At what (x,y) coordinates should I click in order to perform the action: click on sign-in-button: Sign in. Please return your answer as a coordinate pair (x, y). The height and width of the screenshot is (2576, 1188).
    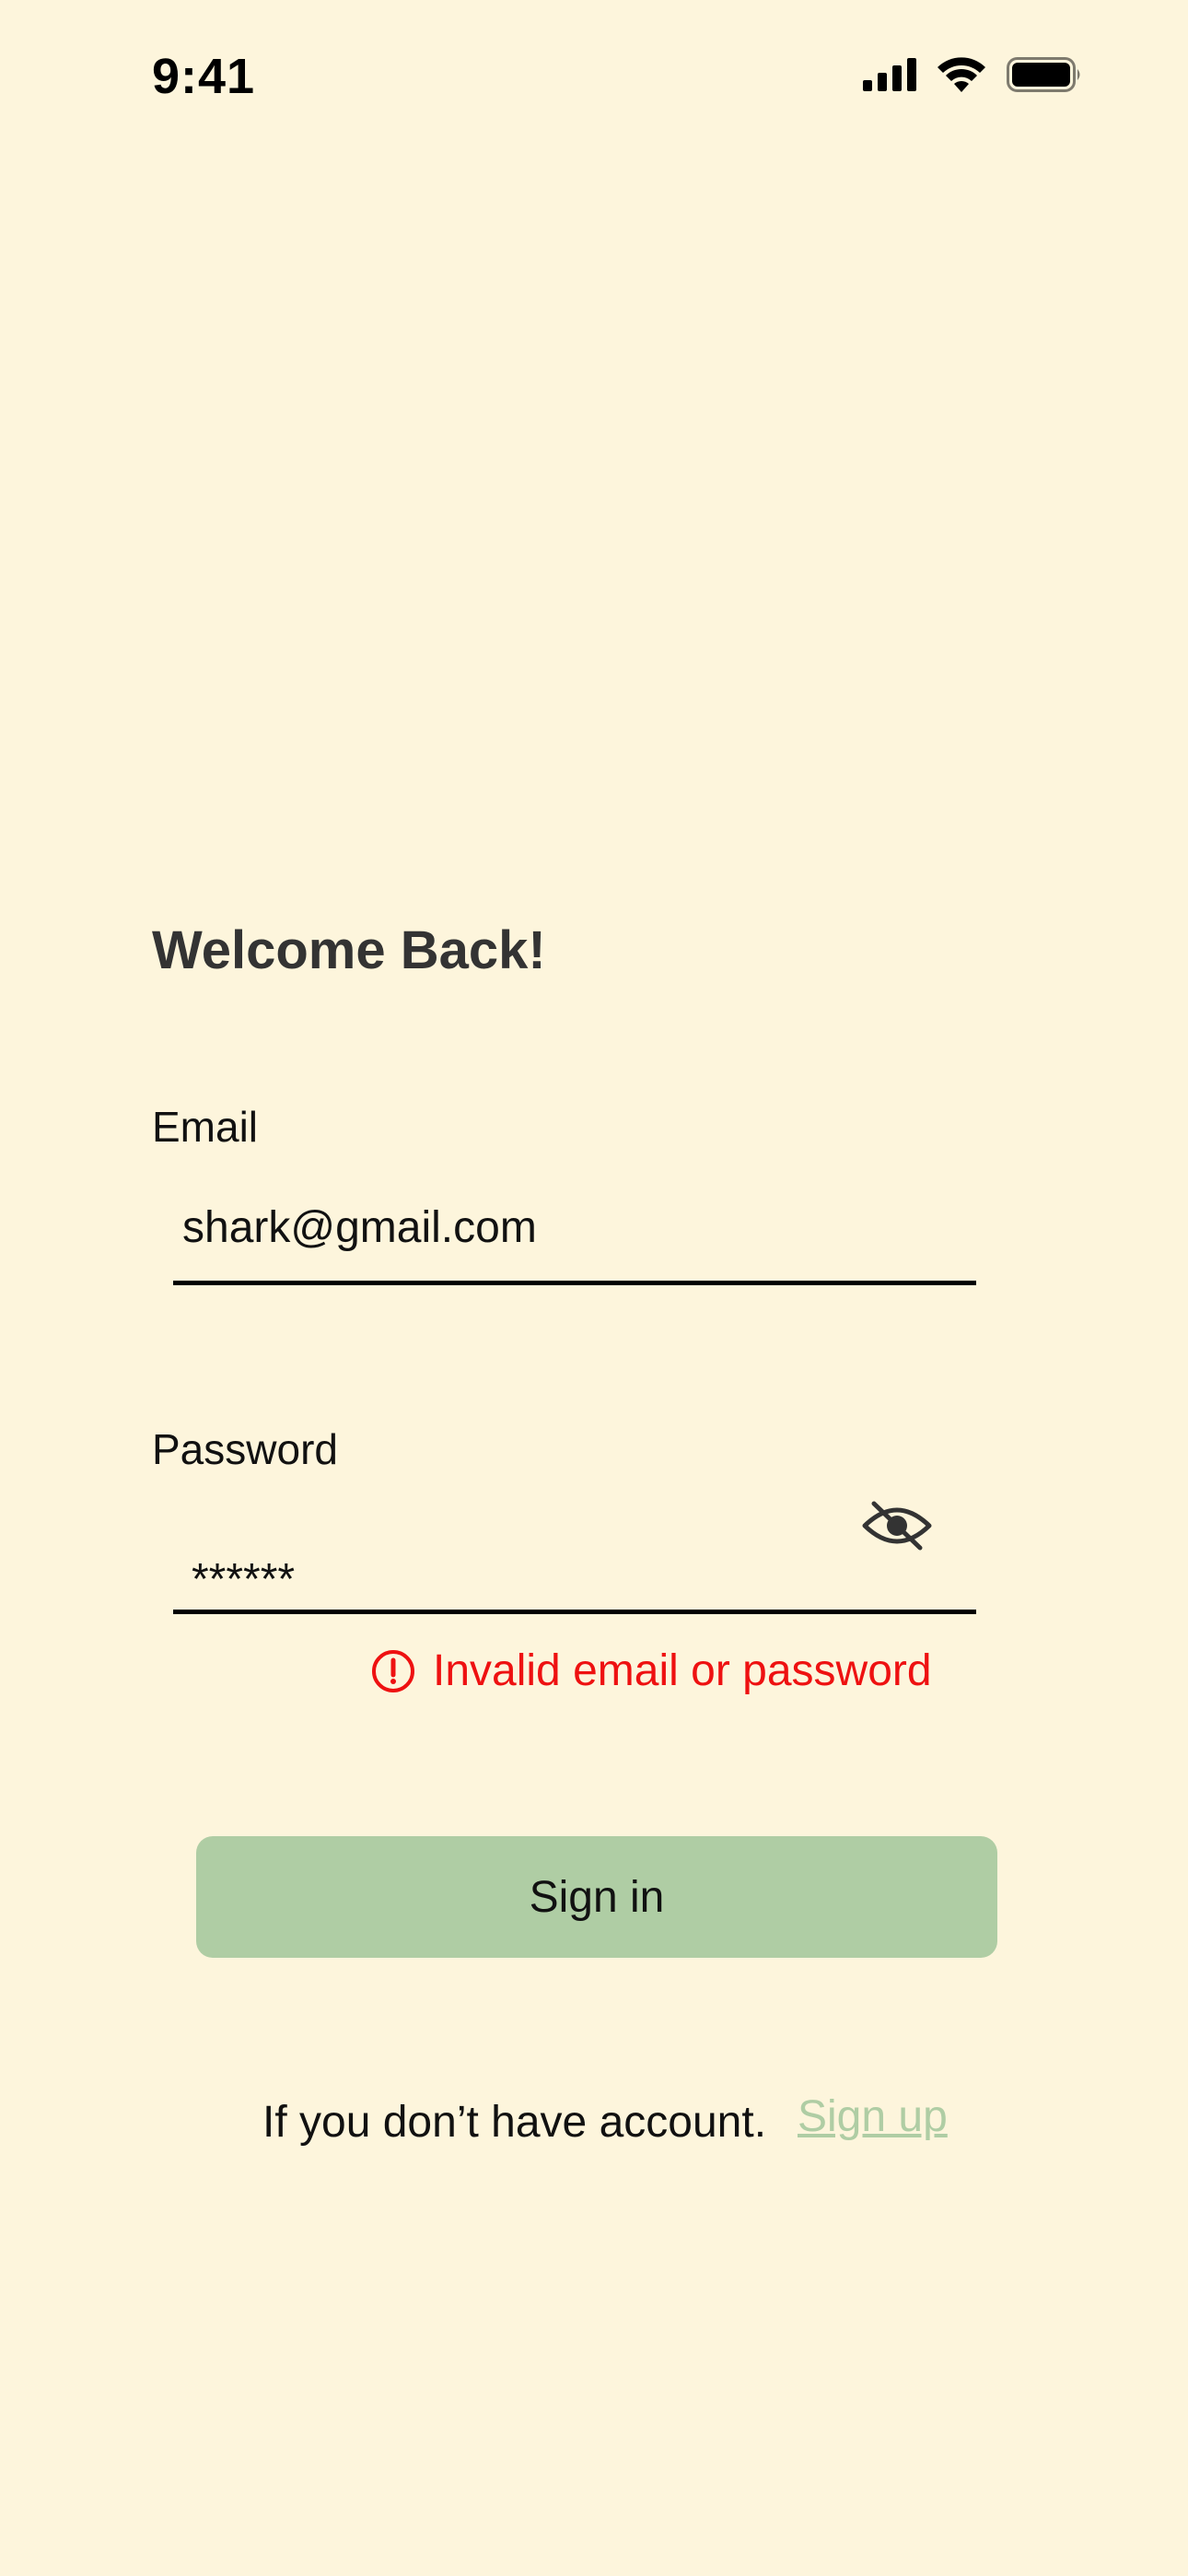
    Looking at the image, I should click on (596, 1897).